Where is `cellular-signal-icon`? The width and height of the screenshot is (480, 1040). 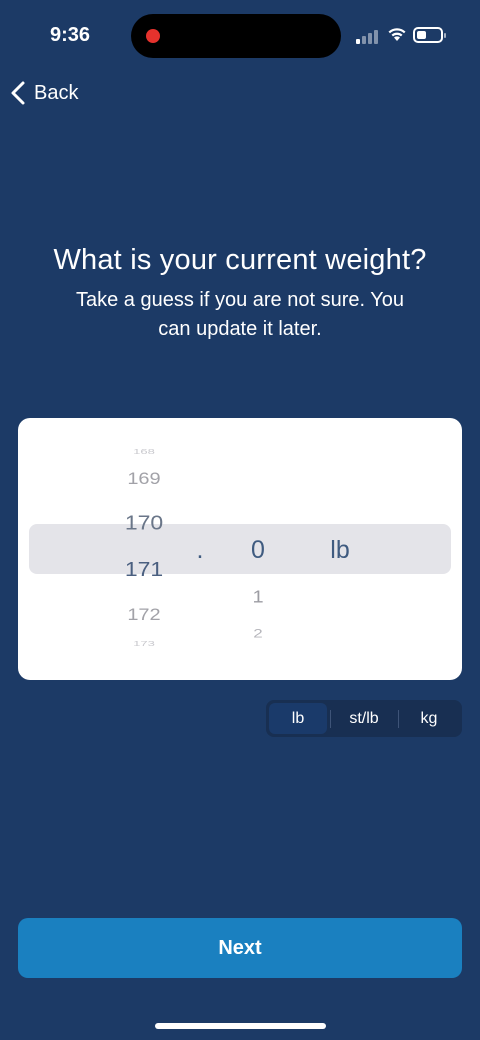 cellular-signal-icon is located at coordinates (368, 36).